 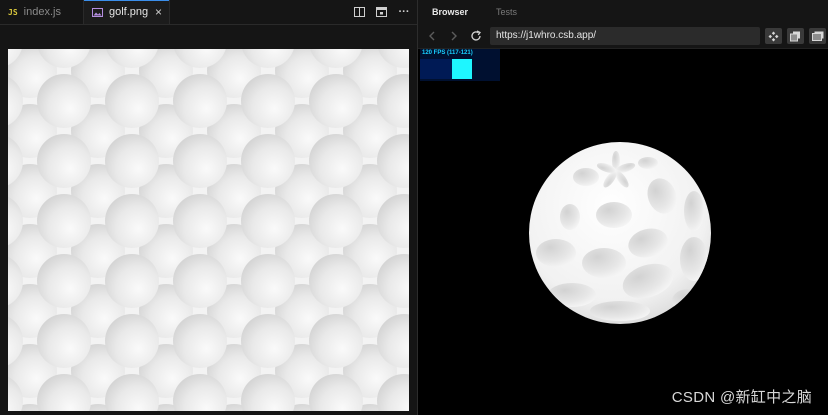 What do you see at coordinates (620, 233) in the screenshot?
I see `golf-ball-render` at bounding box center [620, 233].